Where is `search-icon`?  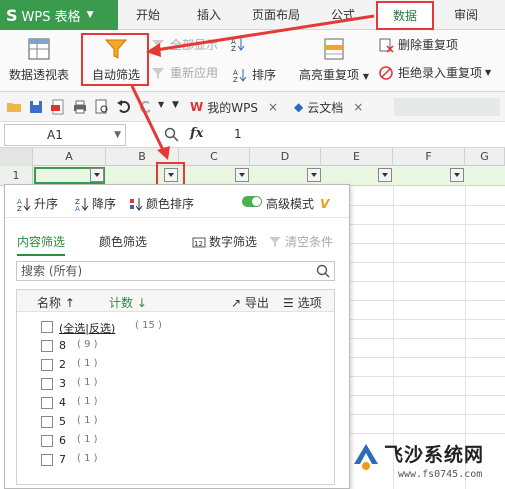 search-icon is located at coordinates (323, 271).